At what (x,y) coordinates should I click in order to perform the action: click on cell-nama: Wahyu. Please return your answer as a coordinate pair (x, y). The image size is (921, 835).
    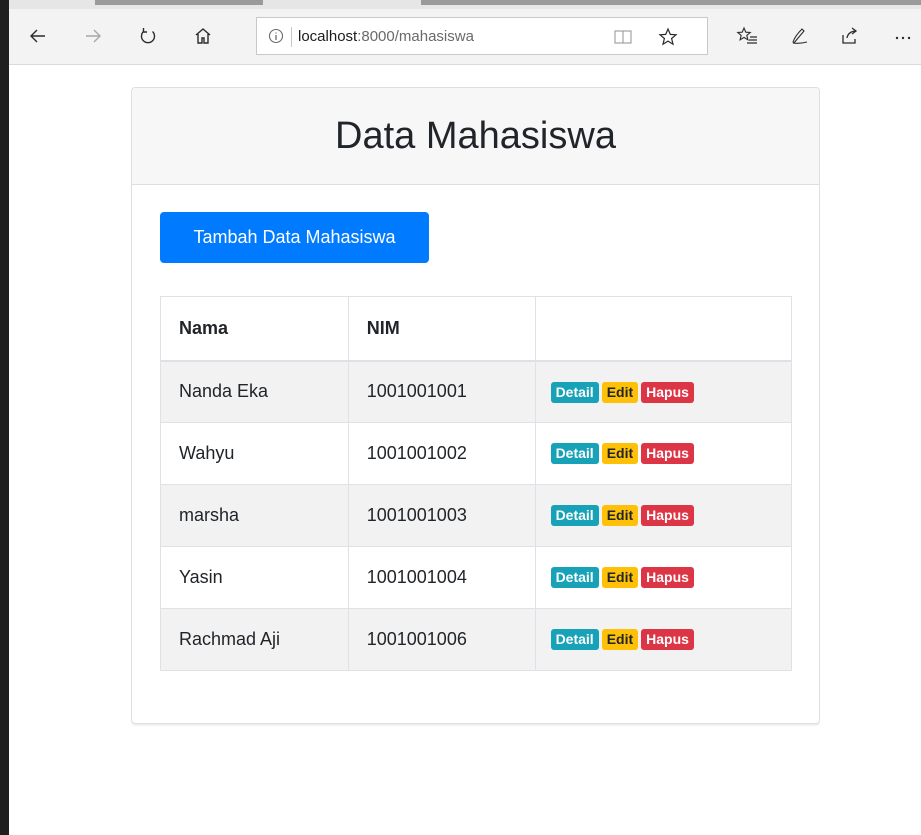
    Looking at the image, I should click on (254, 453).